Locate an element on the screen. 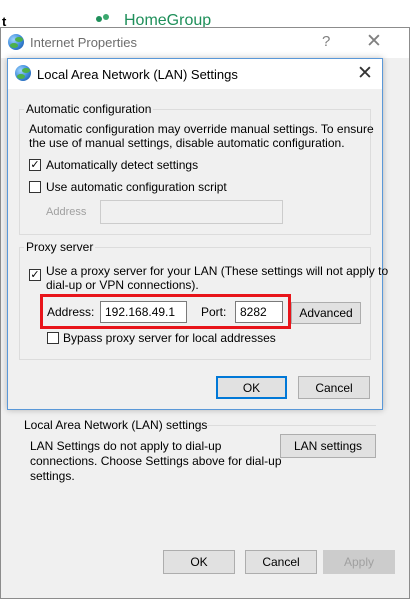 The height and width of the screenshot is (600, 412). outer-cancel-button: Cancel is located at coordinates (281, 562).